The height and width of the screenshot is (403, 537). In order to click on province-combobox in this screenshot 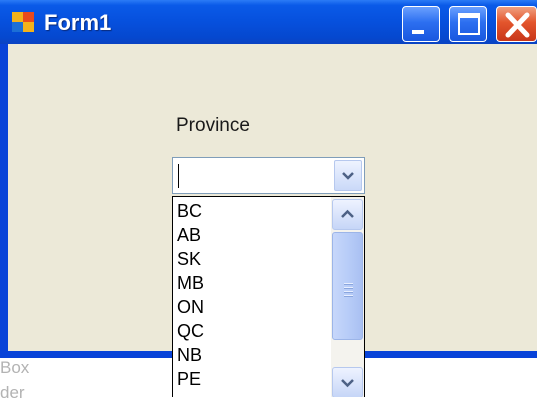, I will do `click(268, 175)`.